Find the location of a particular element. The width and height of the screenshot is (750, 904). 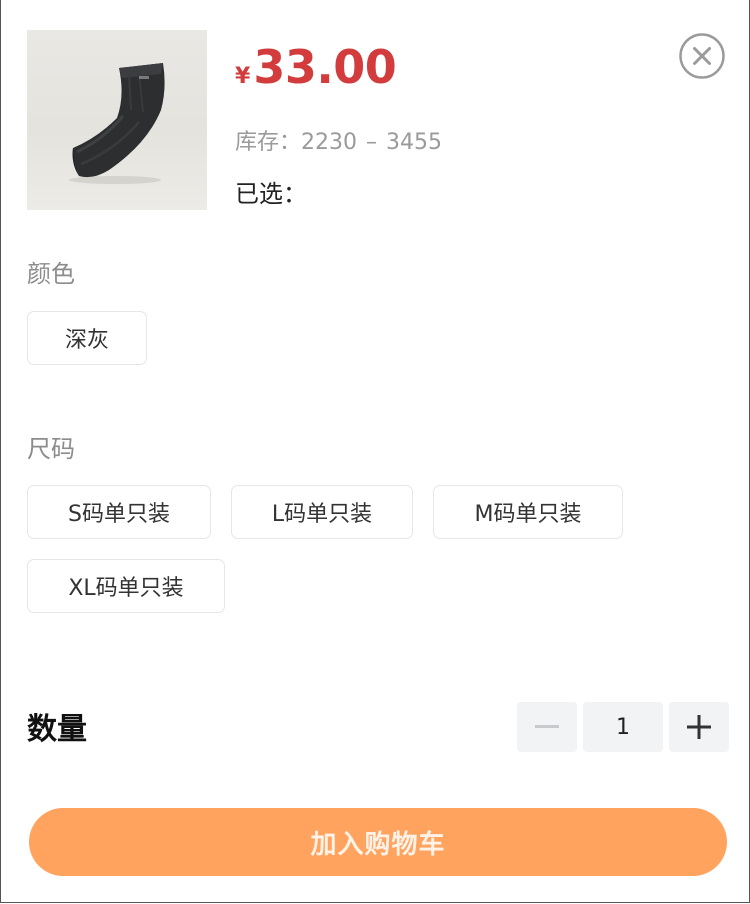

elbow-sleeve-image-icon is located at coordinates (117, 123).